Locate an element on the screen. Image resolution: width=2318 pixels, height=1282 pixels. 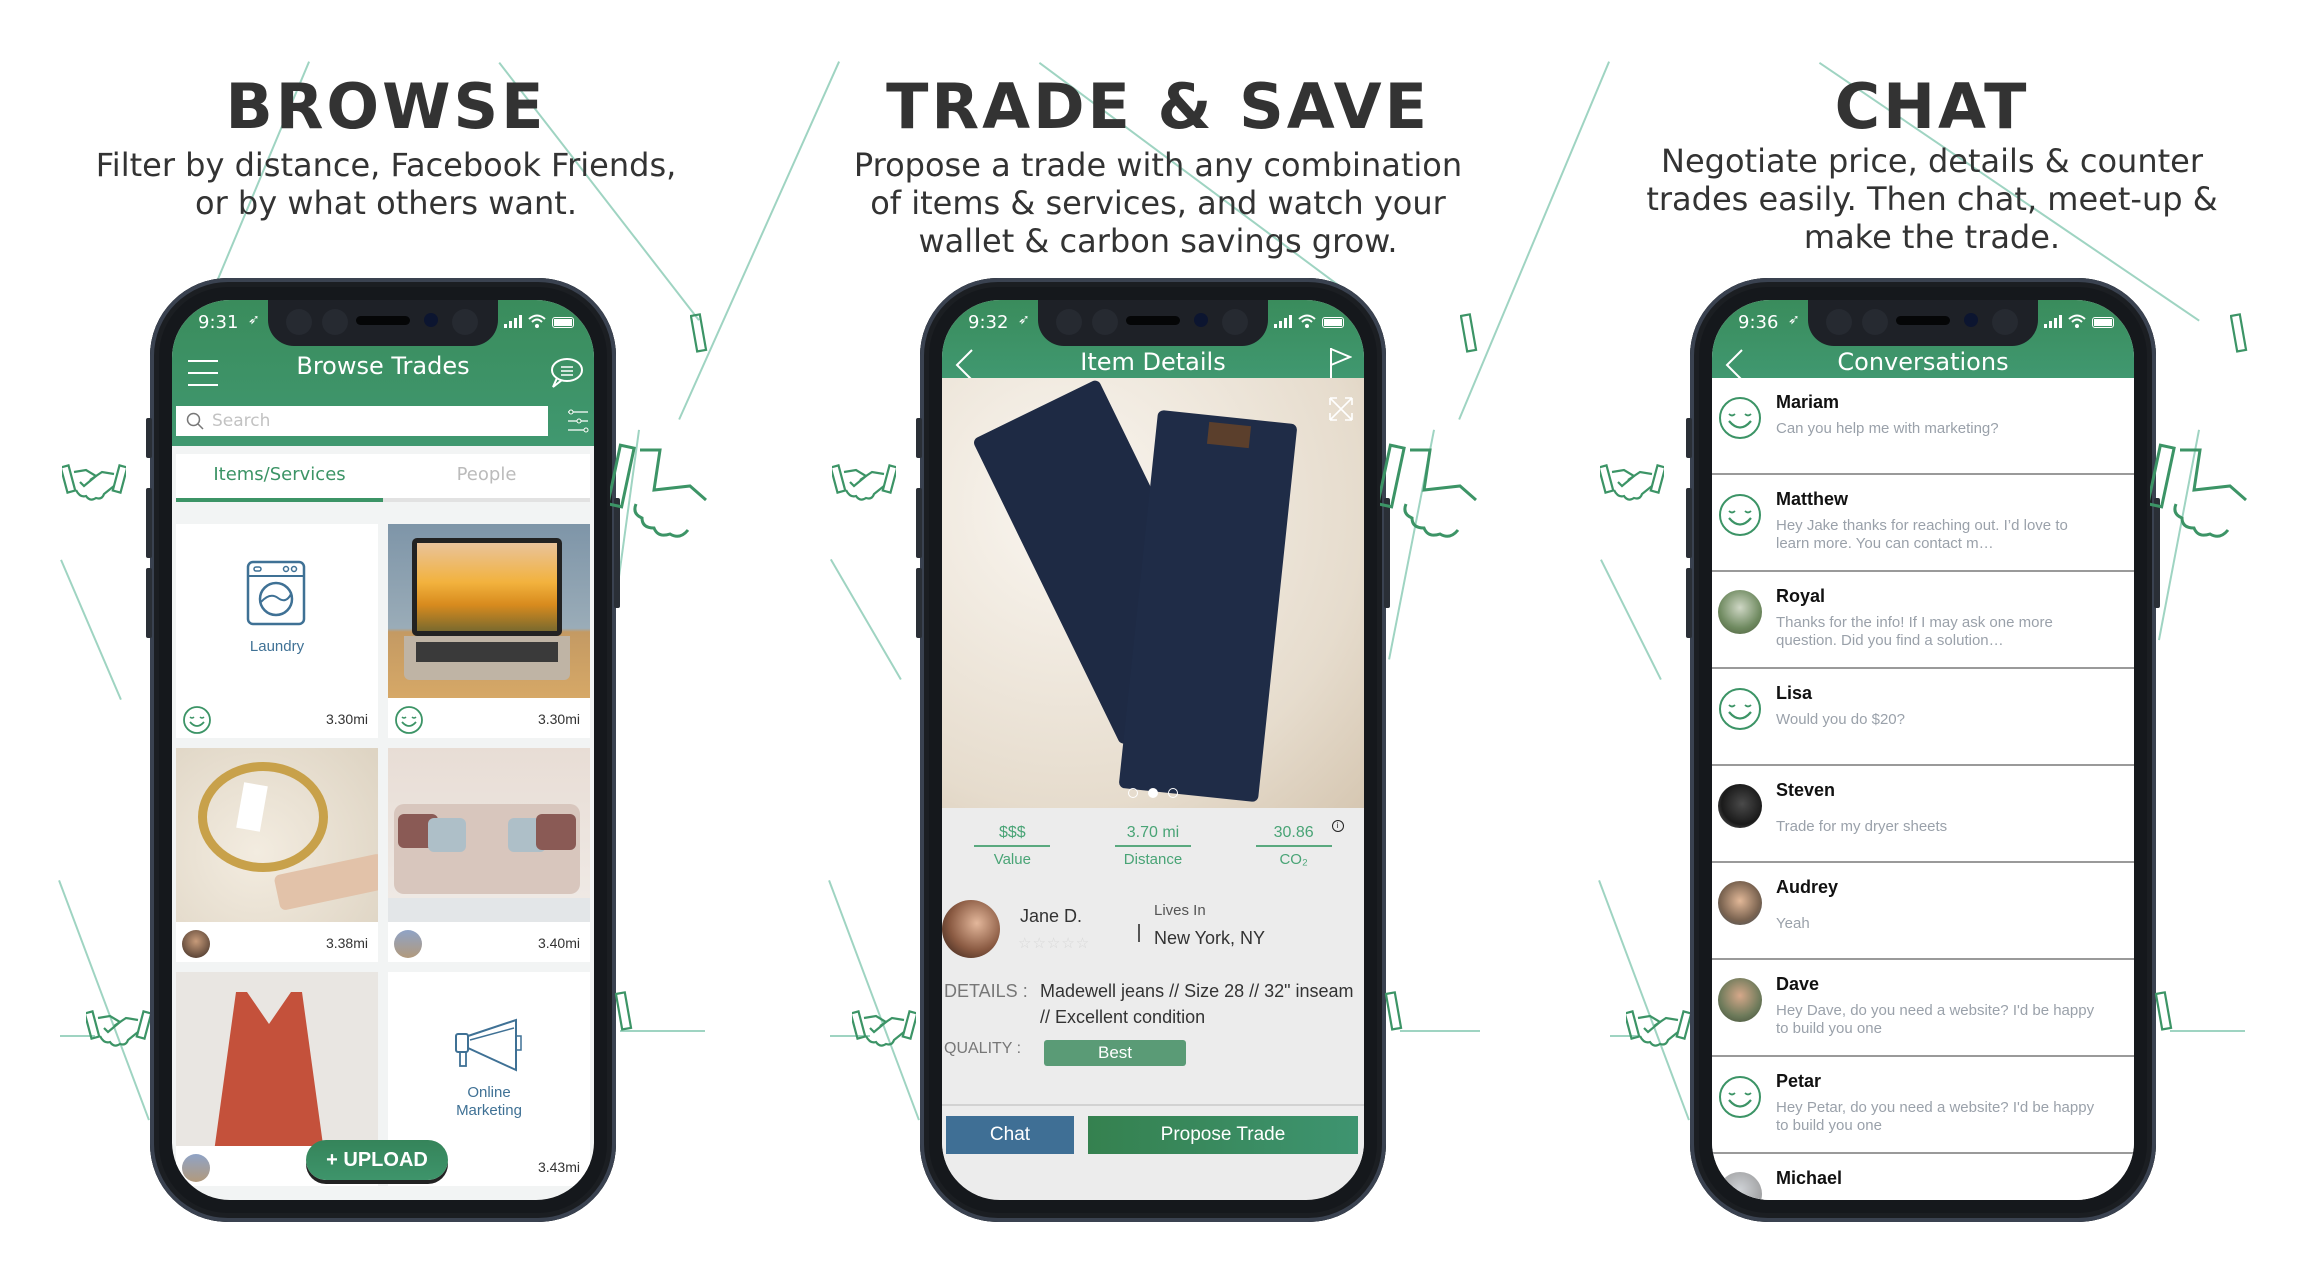
stat-distance: 3.70 mi Distance is located at coordinates (1152, 854).